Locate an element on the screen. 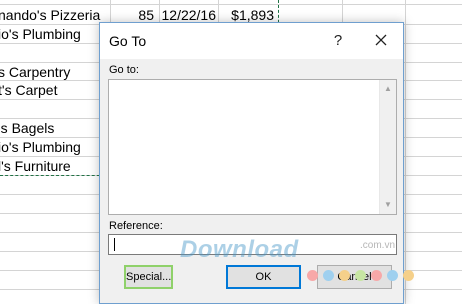 This screenshot has height=304, width=462. ok-button: OK is located at coordinates (263, 277).